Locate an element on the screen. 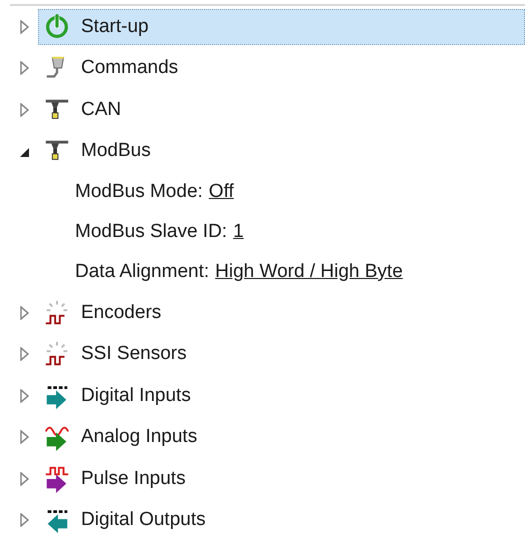  property-value-link: 1 is located at coordinates (238, 232).